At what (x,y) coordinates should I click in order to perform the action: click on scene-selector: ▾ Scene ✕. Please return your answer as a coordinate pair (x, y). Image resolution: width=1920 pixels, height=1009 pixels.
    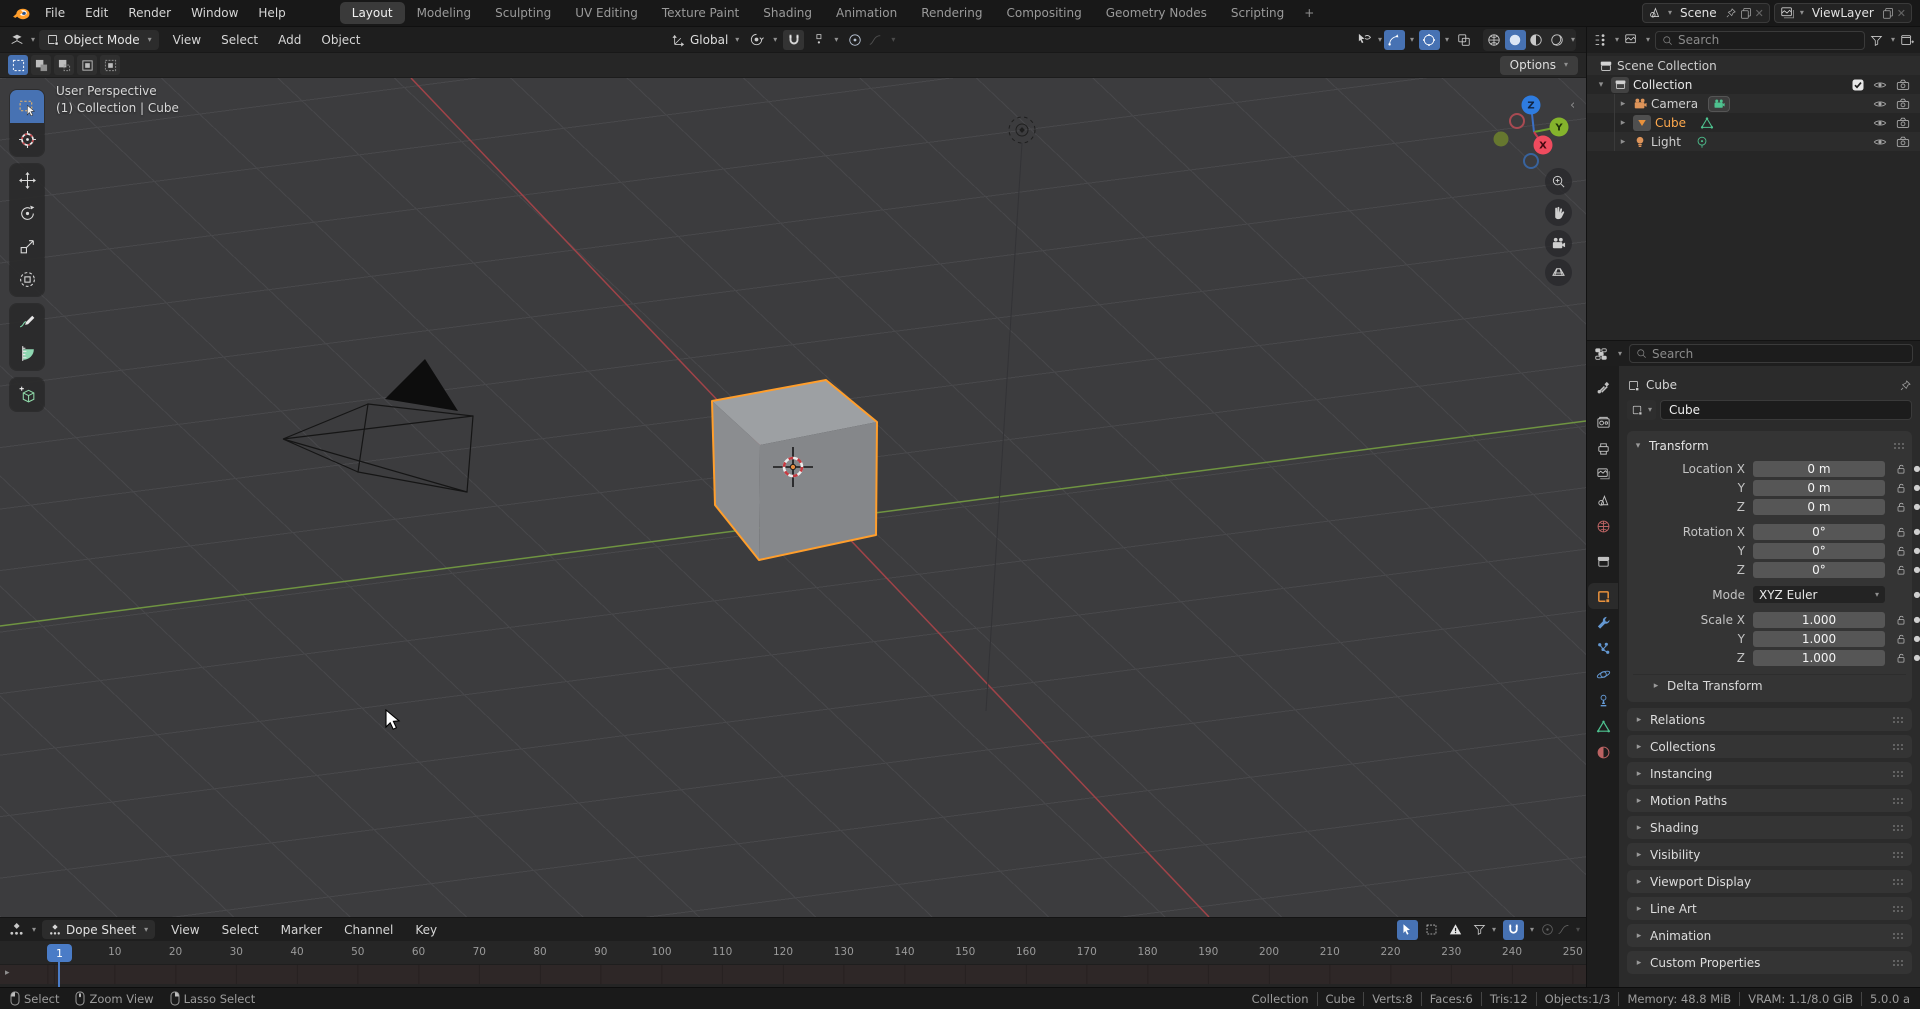
    Looking at the image, I should click on (1706, 13).